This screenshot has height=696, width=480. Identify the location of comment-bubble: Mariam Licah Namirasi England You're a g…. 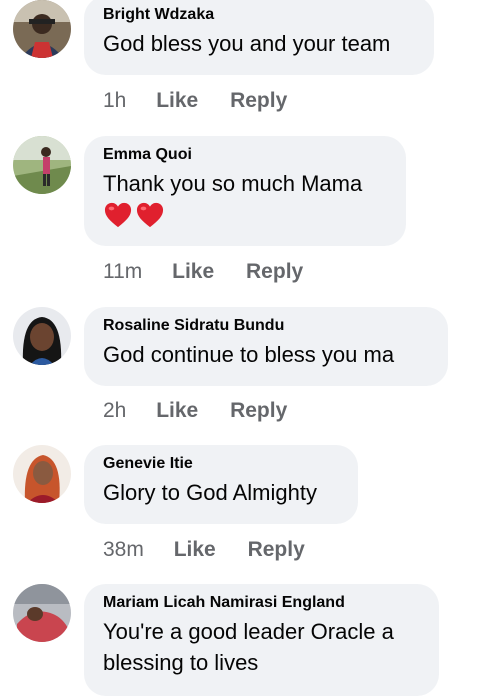
(261, 640).